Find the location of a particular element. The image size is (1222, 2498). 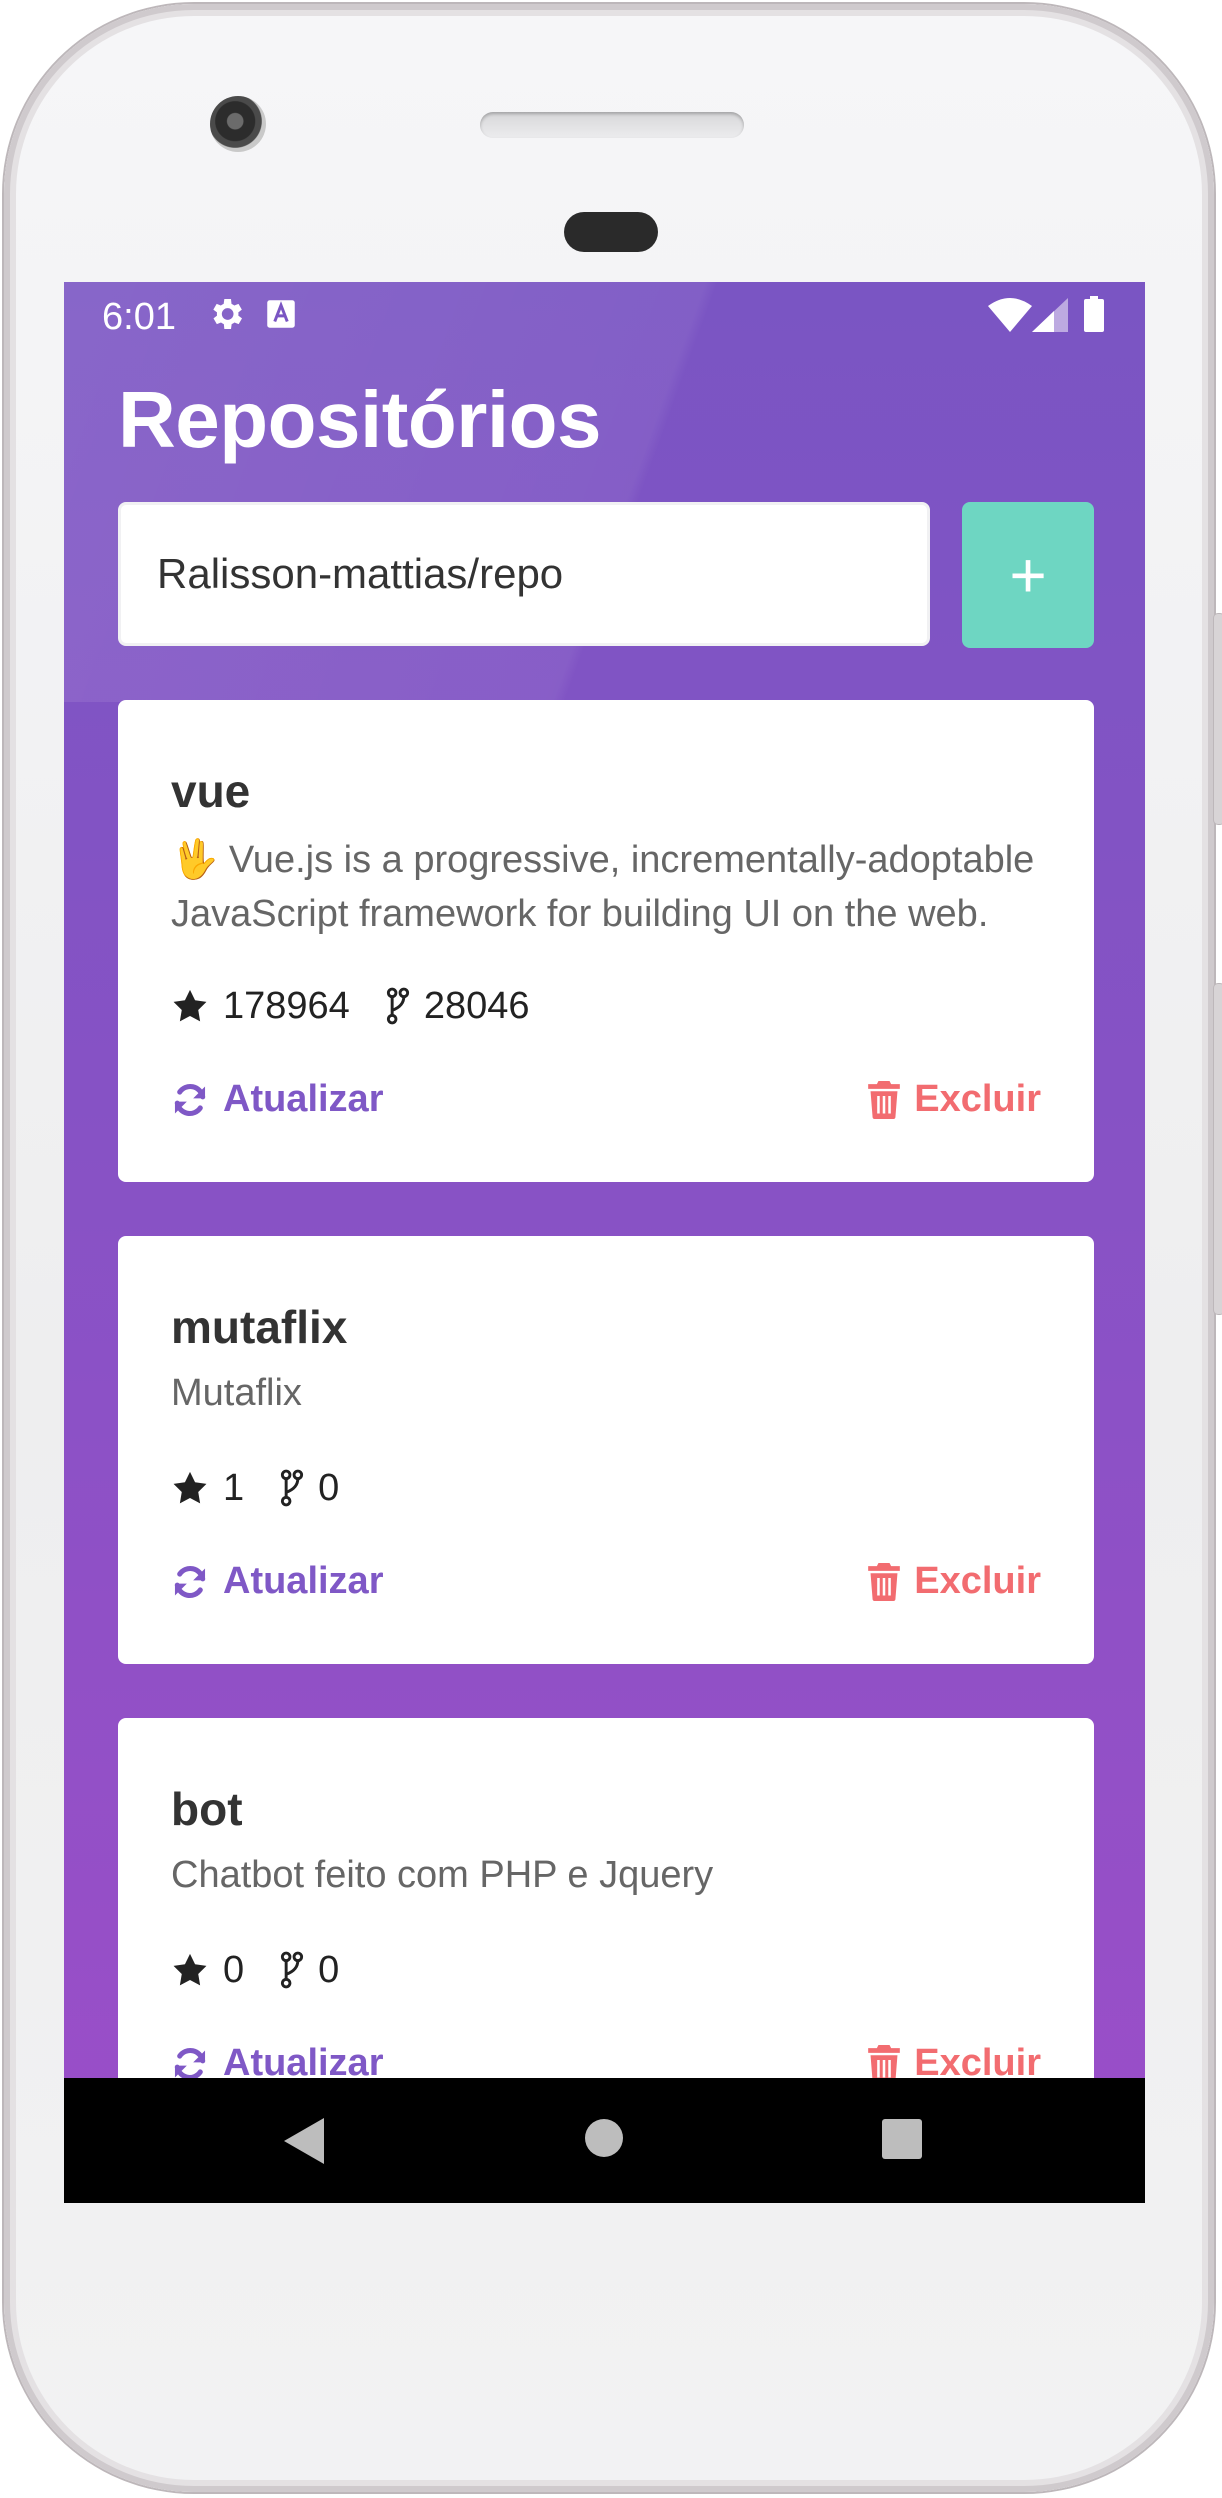

battery-icon is located at coordinates (1094, 314).